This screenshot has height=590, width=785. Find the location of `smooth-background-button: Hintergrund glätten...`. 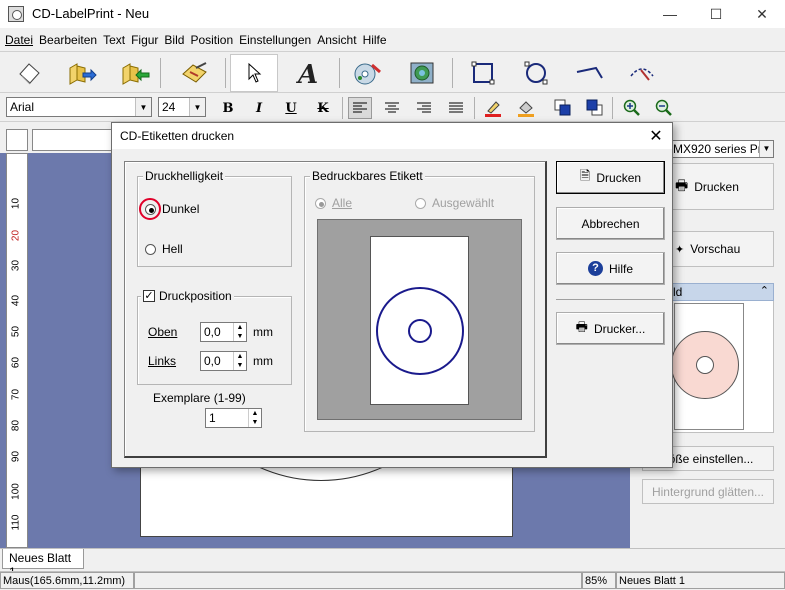

smooth-background-button: Hintergrund glätten... is located at coordinates (708, 491).